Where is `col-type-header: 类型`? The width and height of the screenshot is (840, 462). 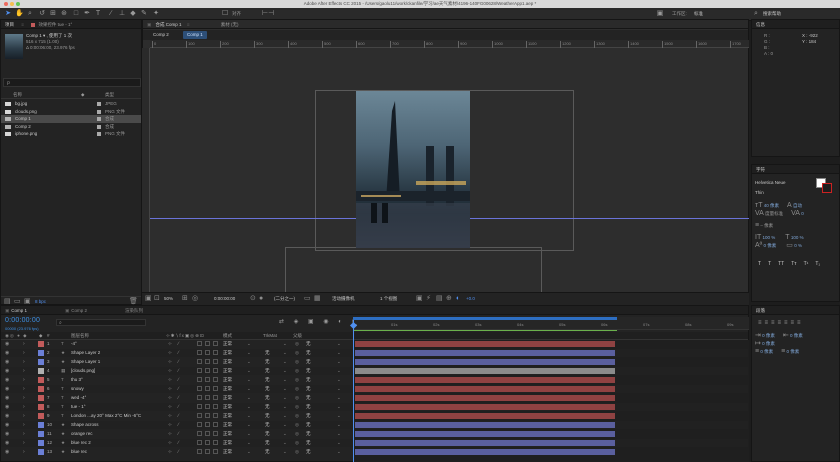
col-type-header: 类型 is located at coordinates (109, 95).